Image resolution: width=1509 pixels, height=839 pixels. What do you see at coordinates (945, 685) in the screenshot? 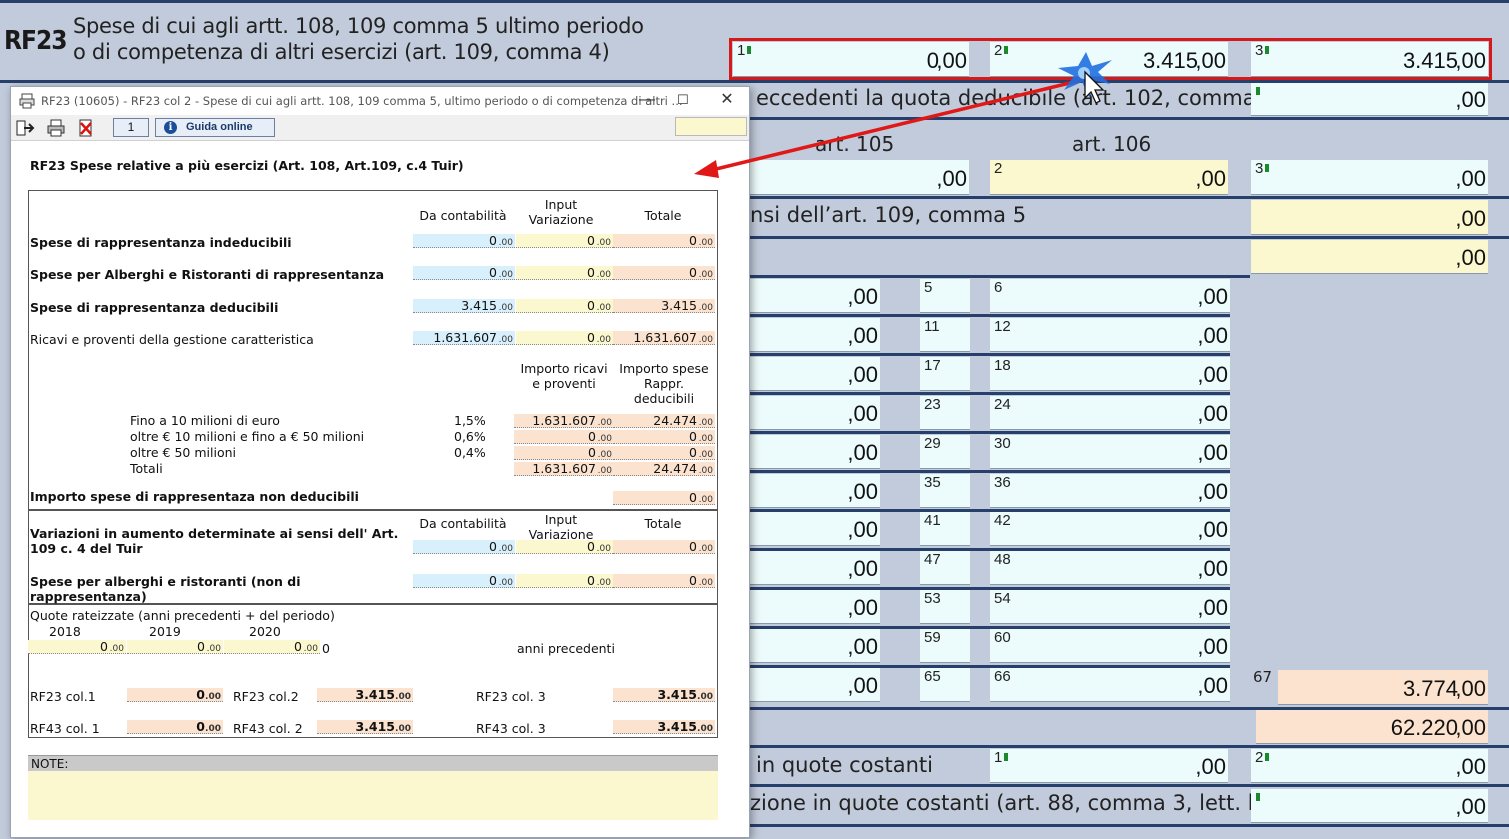
I see `grid-field-narrow: 65` at bounding box center [945, 685].